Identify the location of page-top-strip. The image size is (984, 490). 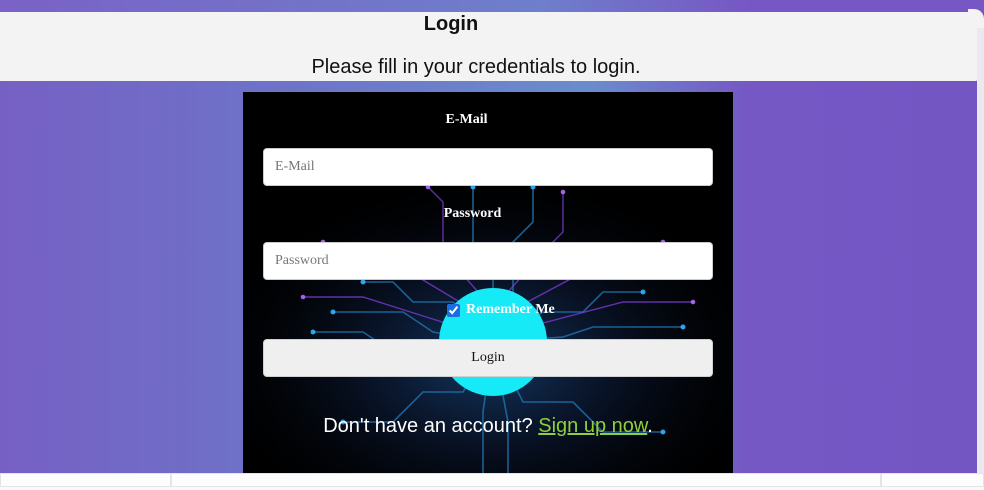
(492, 6).